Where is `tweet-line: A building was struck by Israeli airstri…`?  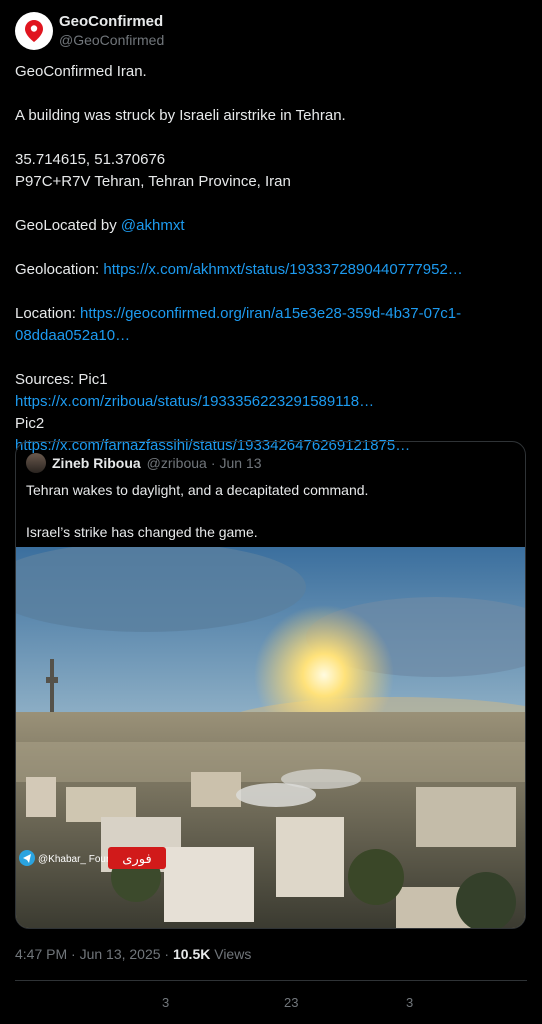 tweet-line: A building was struck by Israeli airstri… is located at coordinates (180, 115).